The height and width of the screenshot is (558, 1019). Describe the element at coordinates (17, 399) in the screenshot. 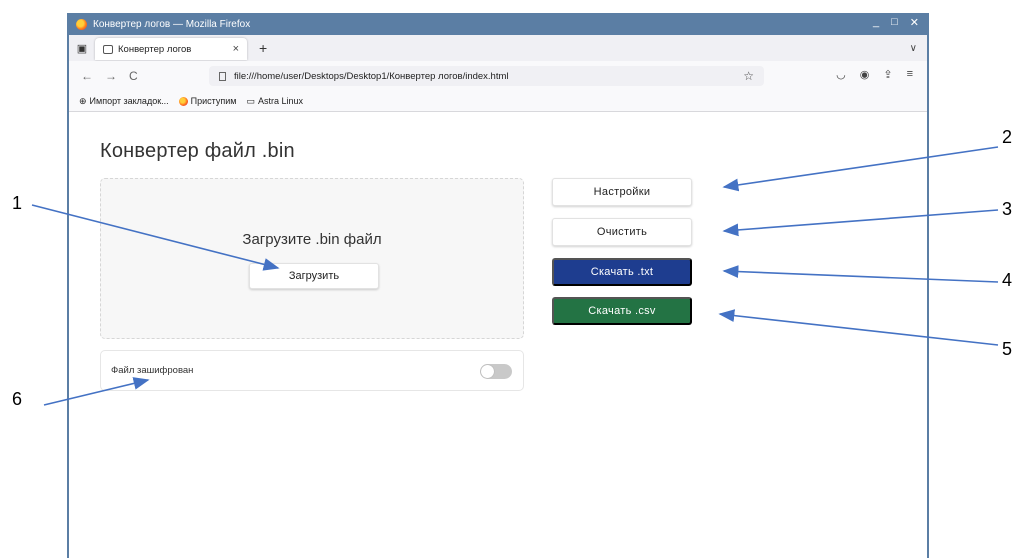

I see `callout-6: 6` at that location.